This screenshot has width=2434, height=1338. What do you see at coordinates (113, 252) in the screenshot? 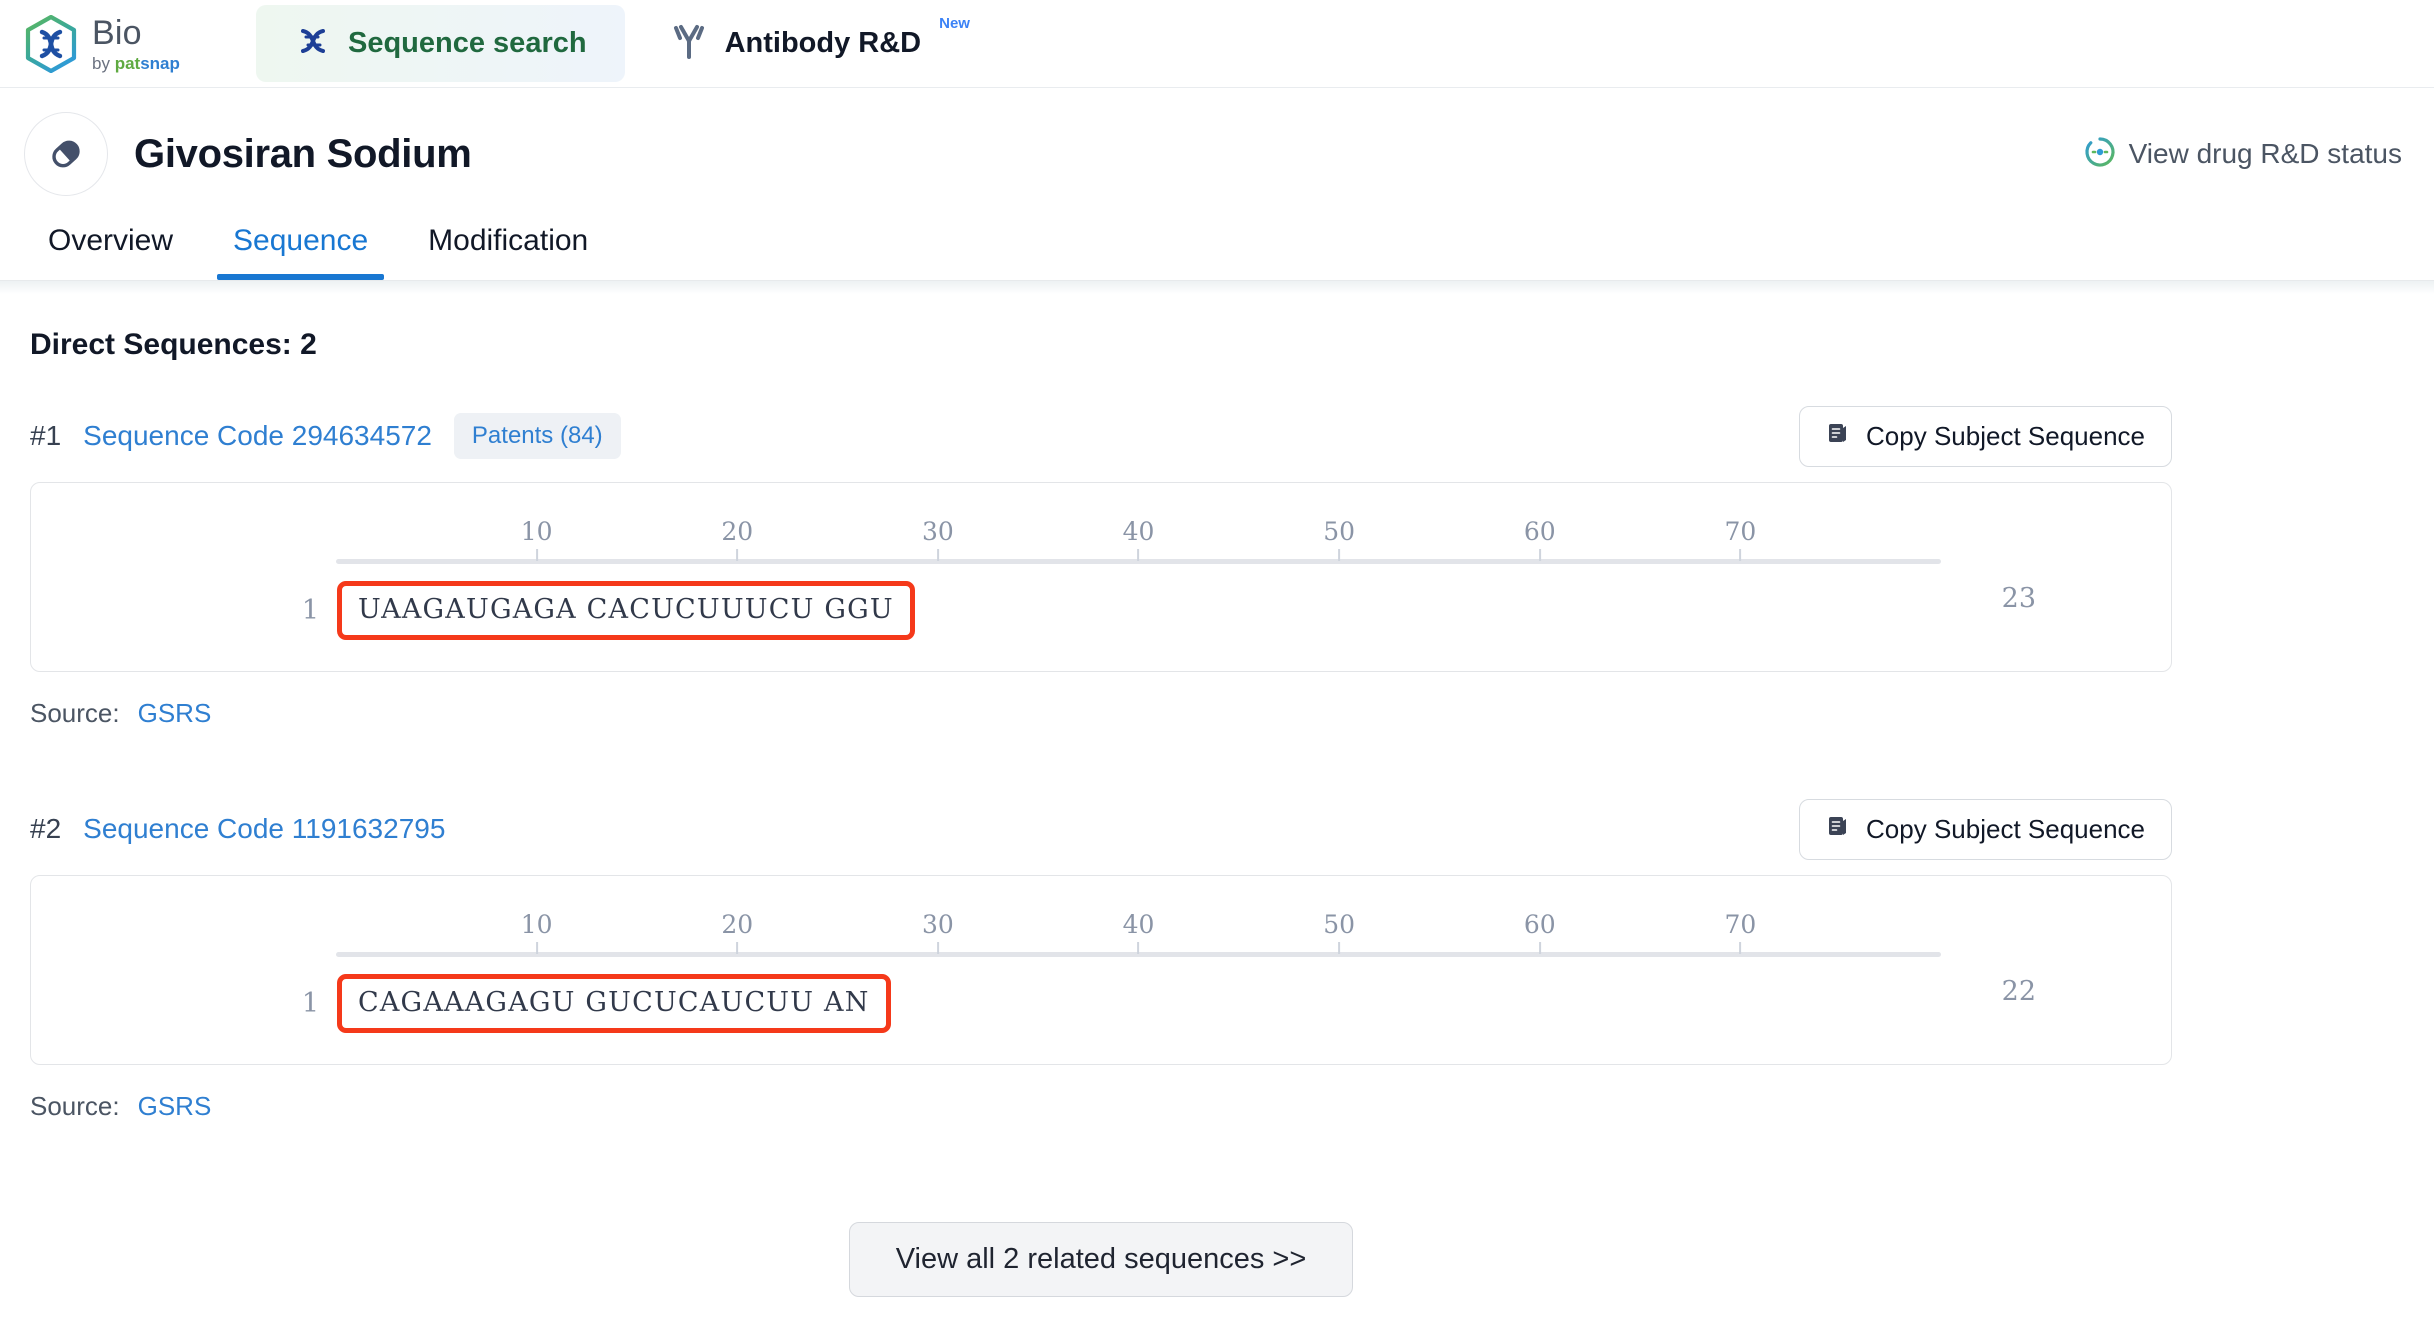
I see `tab-overview: Overview` at bounding box center [113, 252].